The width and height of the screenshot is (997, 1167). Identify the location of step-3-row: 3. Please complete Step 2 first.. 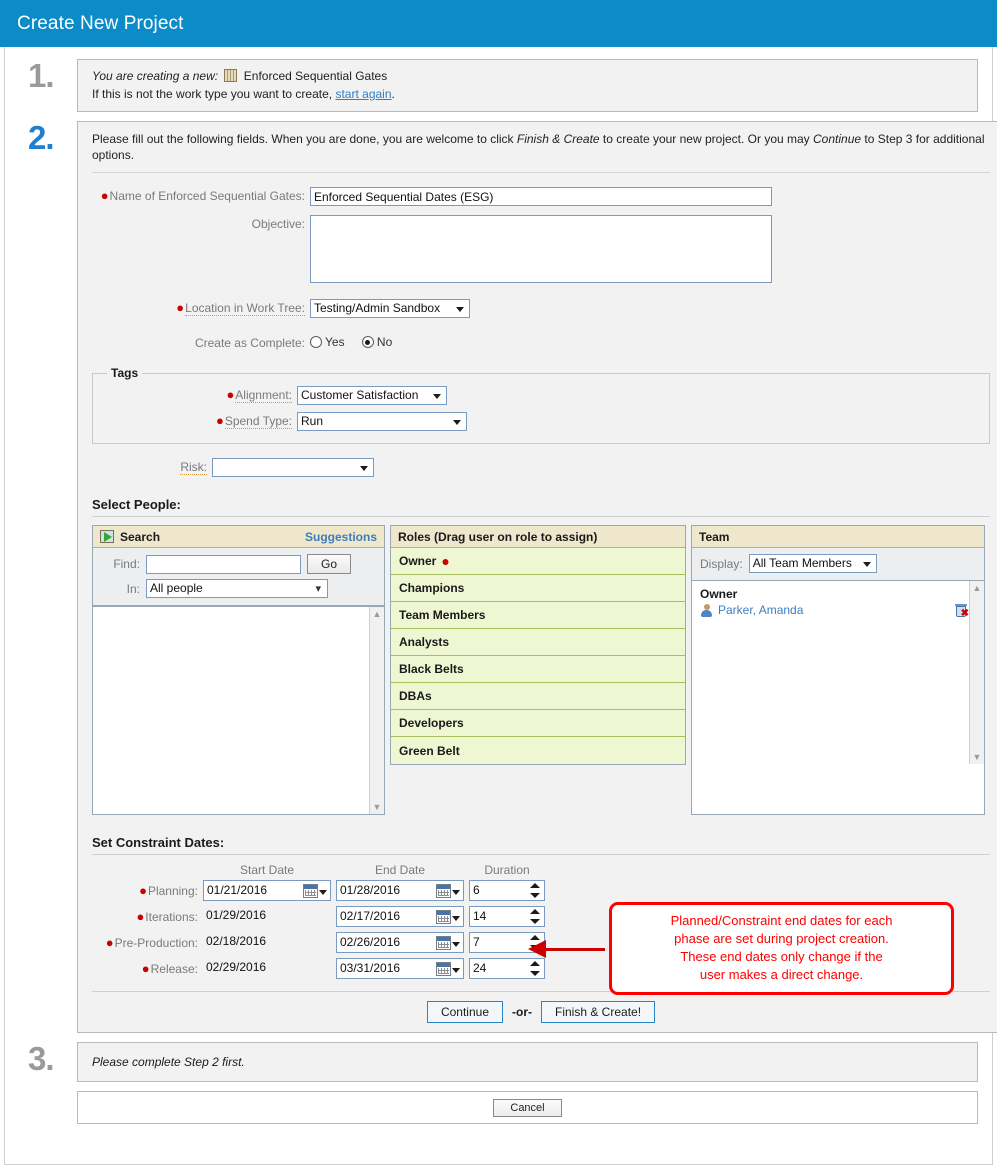
(498, 1062).